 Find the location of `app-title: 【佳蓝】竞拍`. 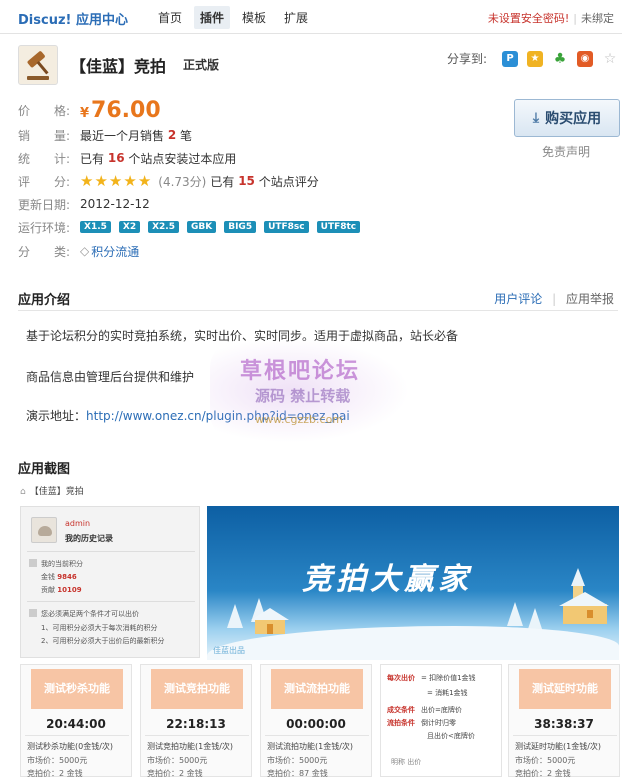

app-title: 【佳蓝】竞拍 is located at coordinates (118, 66).